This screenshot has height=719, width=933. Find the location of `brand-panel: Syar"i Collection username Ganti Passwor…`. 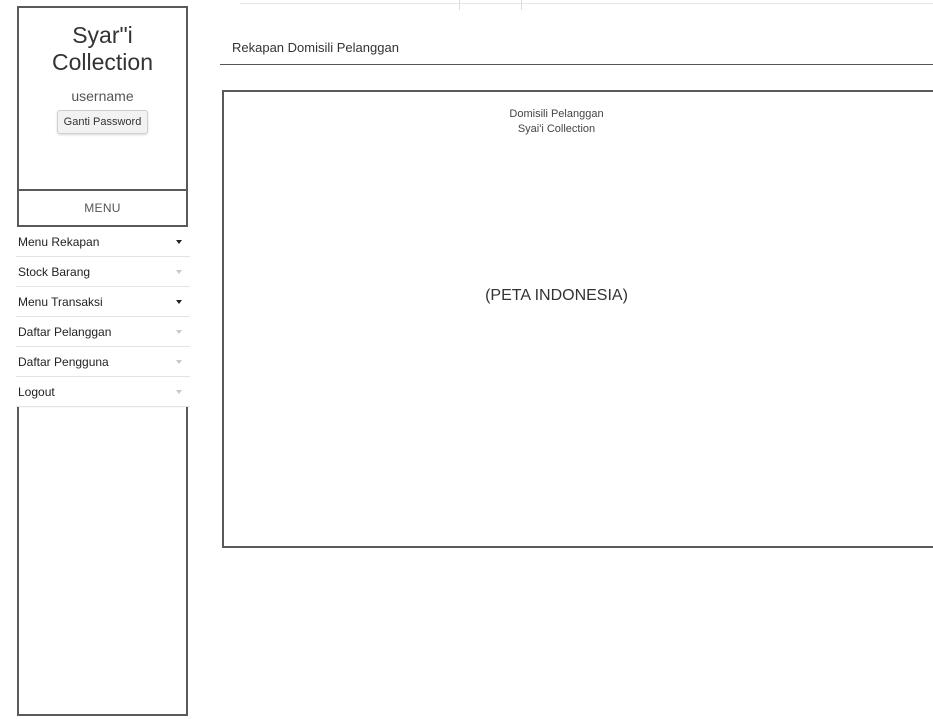

brand-panel: Syar"i Collection username Ganti Passwor… is located at coordinates (102, 99).